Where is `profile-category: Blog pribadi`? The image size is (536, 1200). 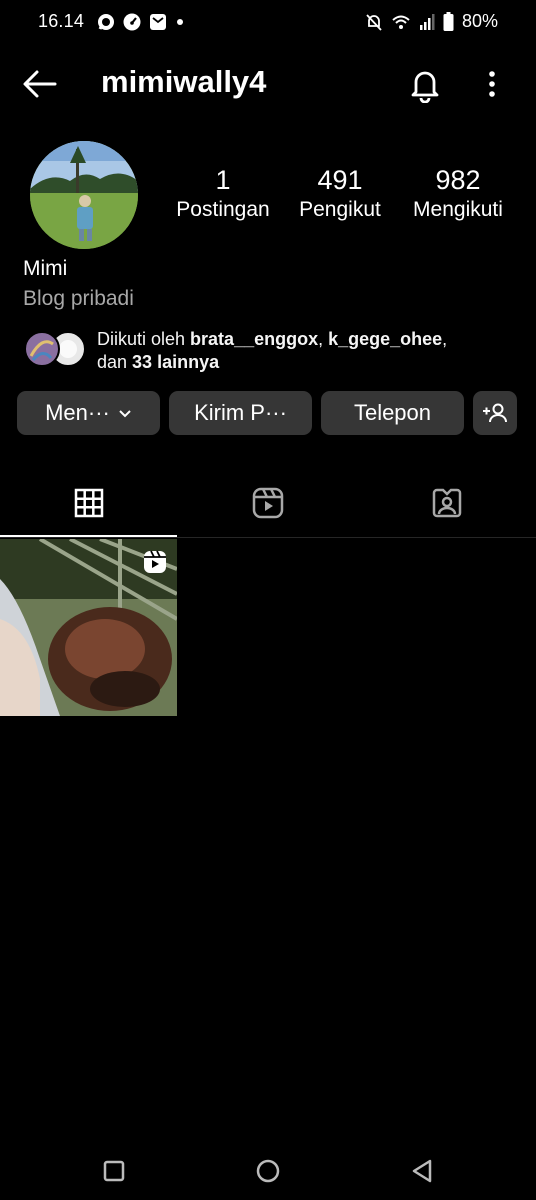 profile-category: Blog pribadi is located at coordinates (78, 298).